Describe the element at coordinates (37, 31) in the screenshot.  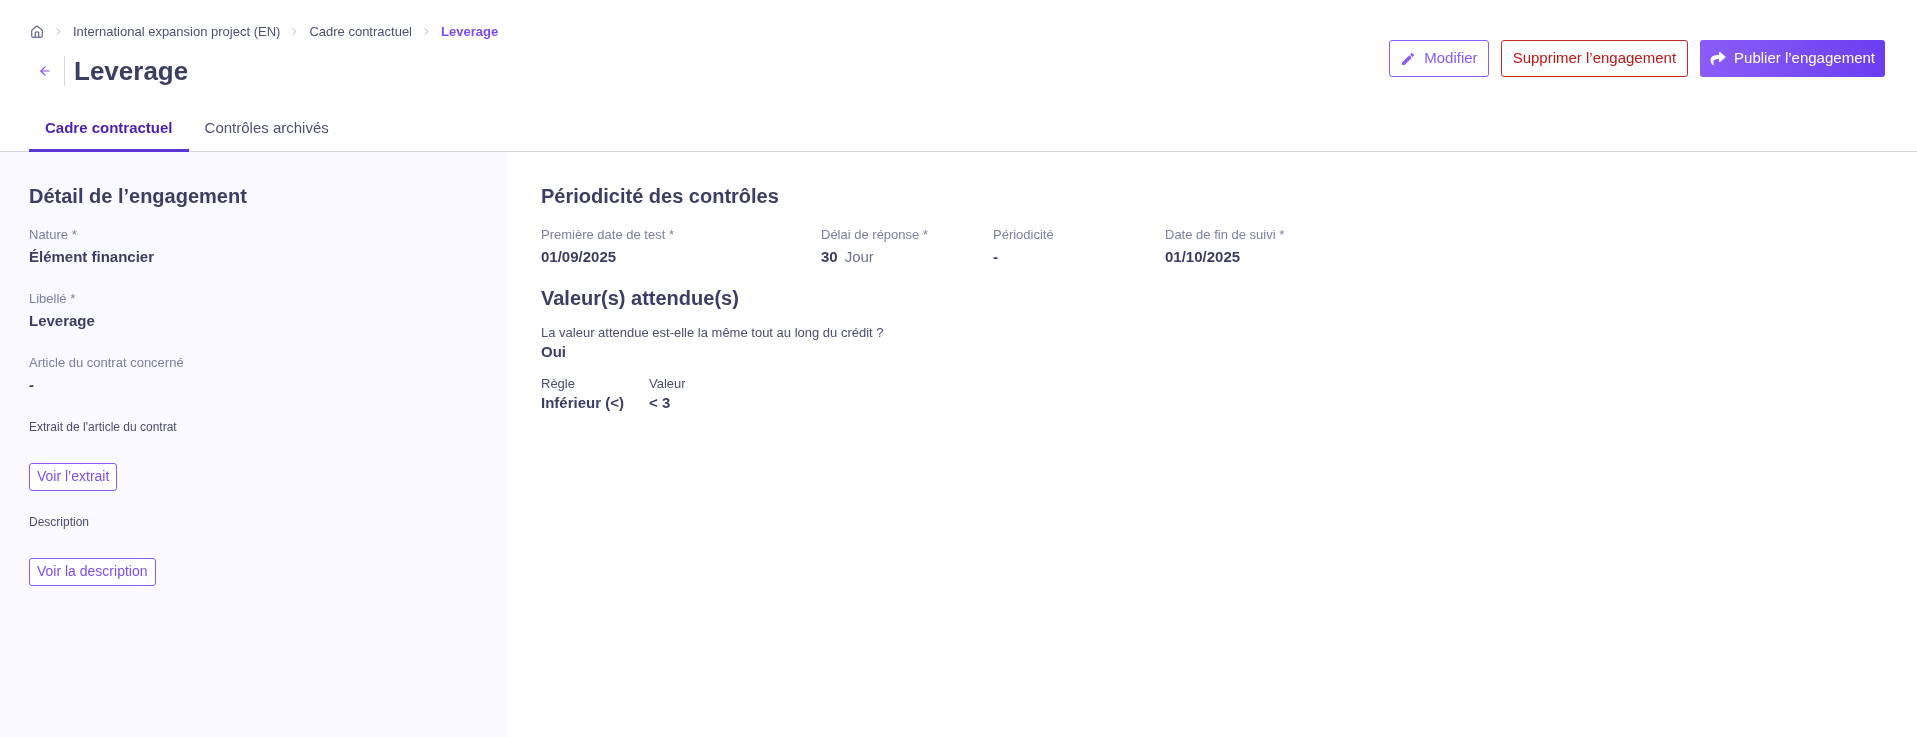
I see `home-icon` at that location.